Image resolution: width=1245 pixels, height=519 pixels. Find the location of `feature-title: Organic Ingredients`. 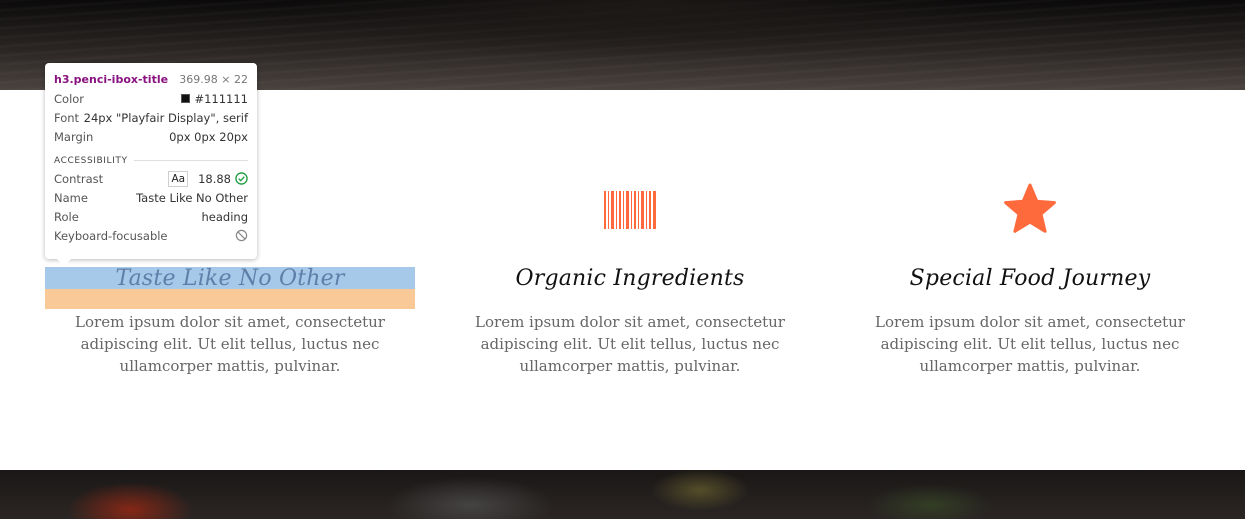

feature-title: Organic Ingredients is located at coordinates (630, 278).